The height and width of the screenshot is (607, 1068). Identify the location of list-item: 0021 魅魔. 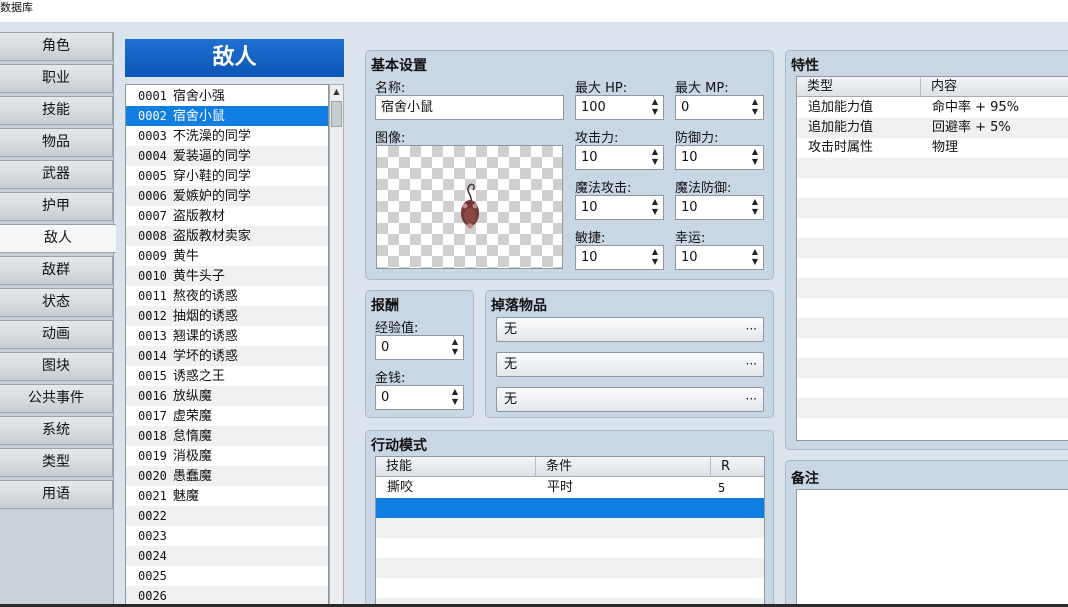
(227, 496).